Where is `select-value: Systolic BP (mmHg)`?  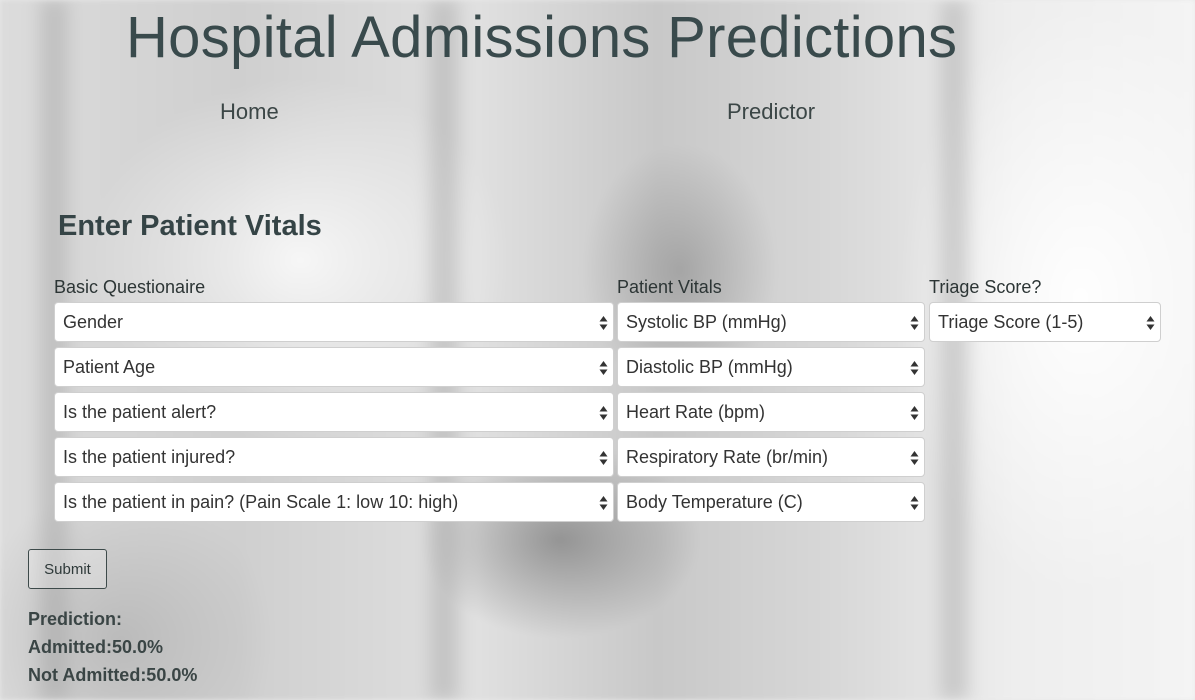
select-value: Systolic BP (mmHg) is located at coordinates (706, 321).